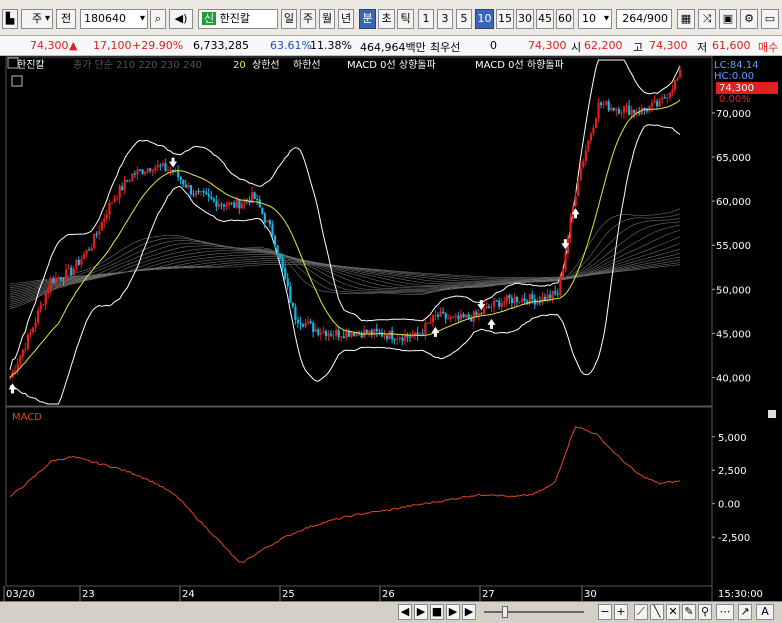 The width and height of the screenshot is (782, 623). What do you see at coordinates (405, 19) in the screenshot?
I see `period-tick: 틱` at bounding box center [405, 19].